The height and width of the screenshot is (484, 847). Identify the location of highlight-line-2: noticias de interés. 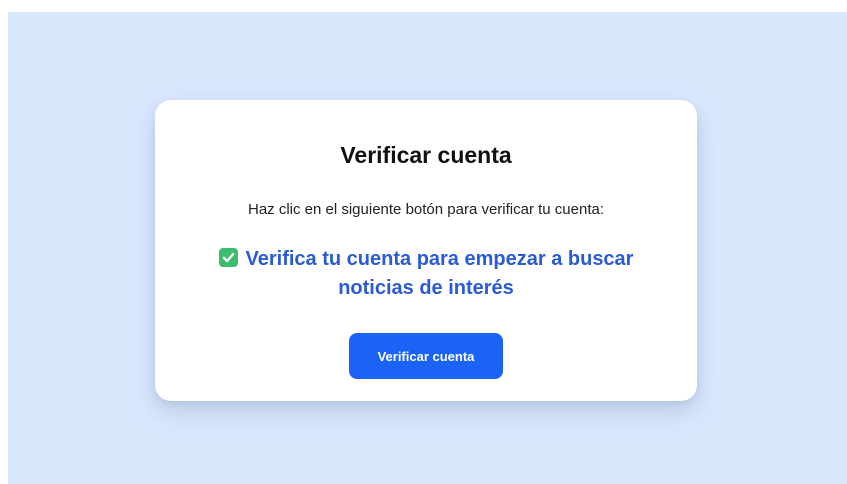
(426, 288).